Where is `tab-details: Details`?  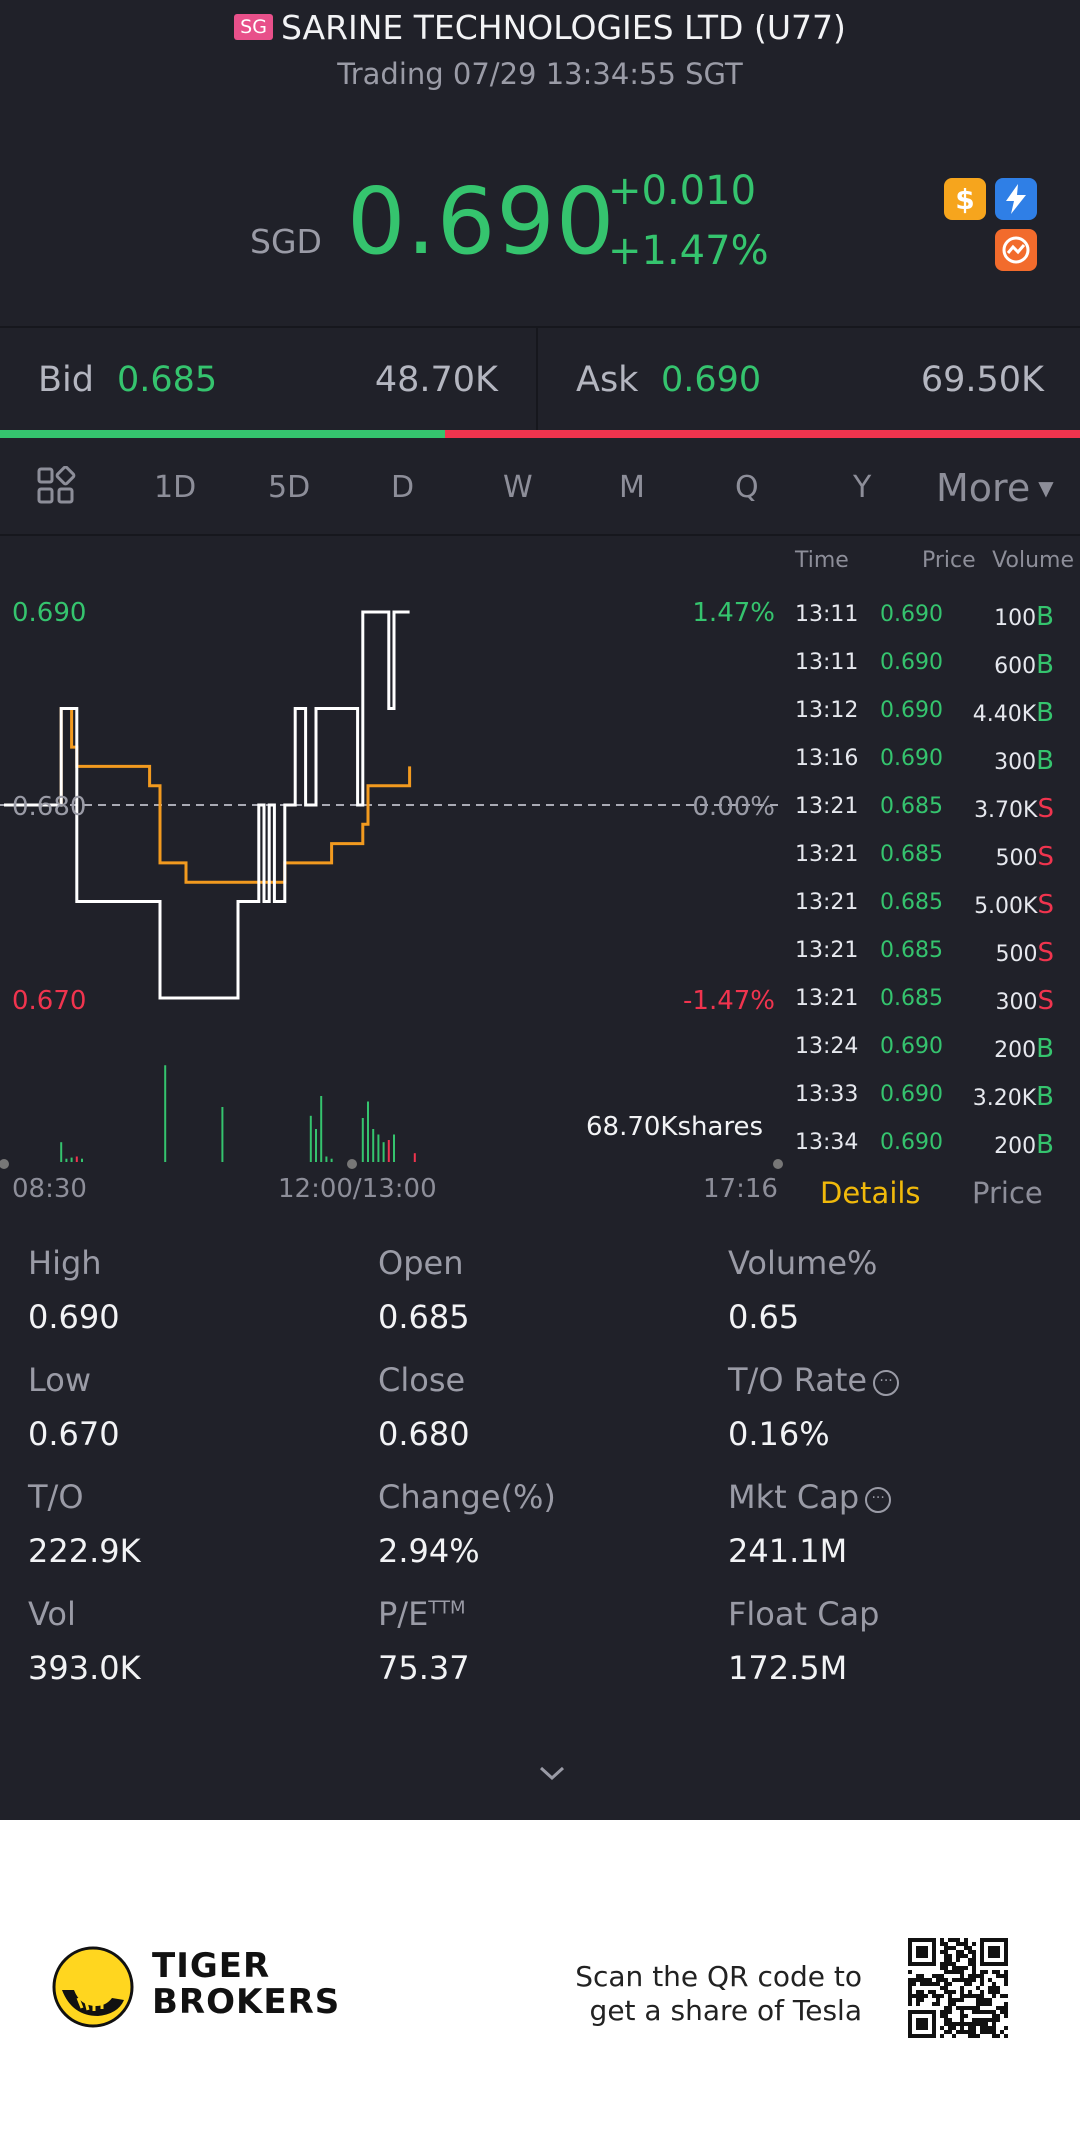 tab-details: Details is located at coordinates (870, 1193).